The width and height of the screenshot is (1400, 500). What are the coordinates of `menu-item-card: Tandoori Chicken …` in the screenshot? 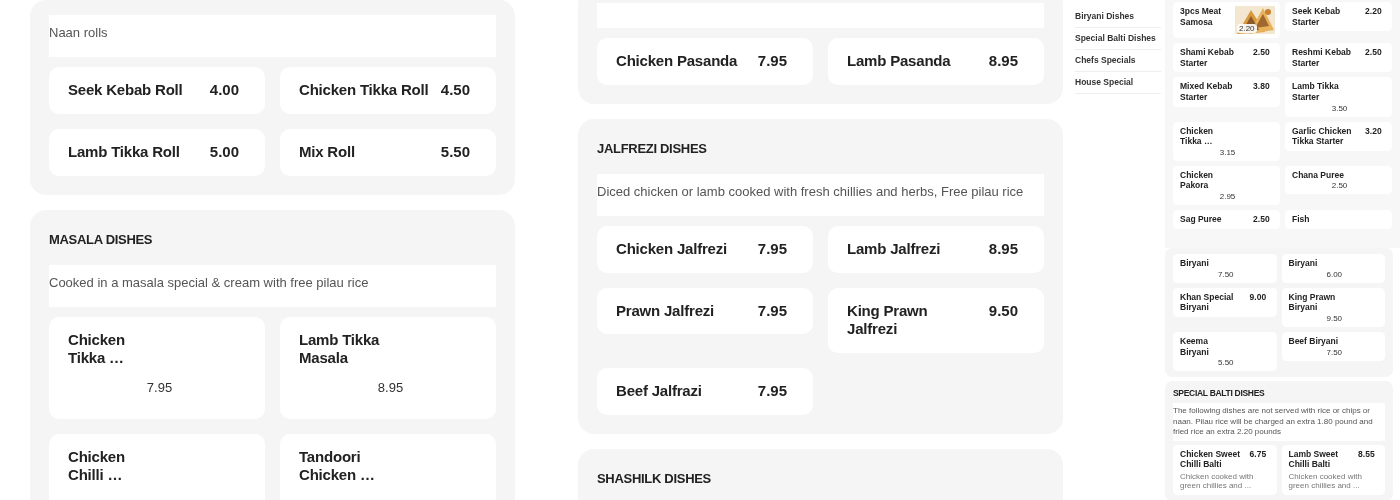 It's located at (388, 466).